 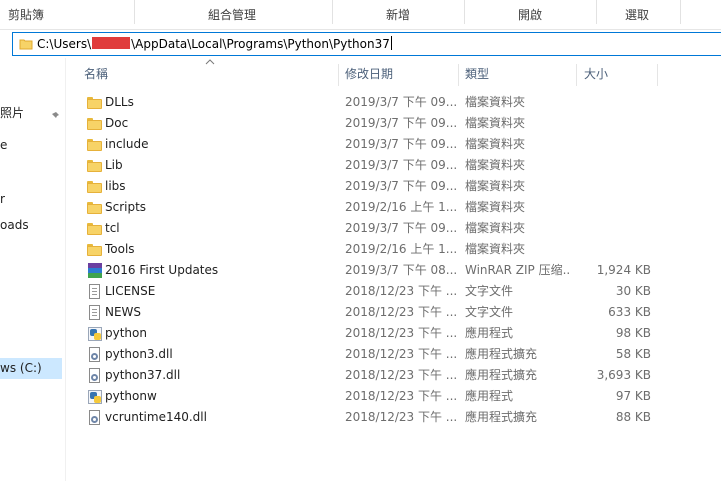 I want to click on ribbon: 剪貼簿 組合管理 新增 開啟 選取, so click(x=360, y=15).